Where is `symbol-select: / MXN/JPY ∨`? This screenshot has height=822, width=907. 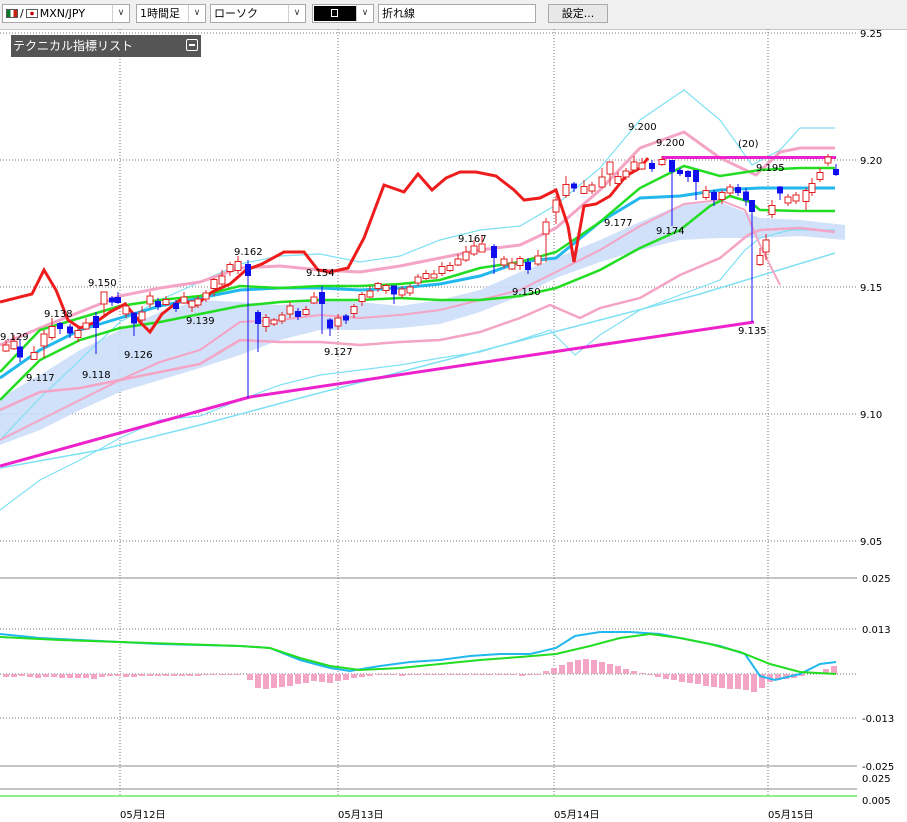 symbol-select: / MXN/JPY ∨ is located at coordinates (66, 13).